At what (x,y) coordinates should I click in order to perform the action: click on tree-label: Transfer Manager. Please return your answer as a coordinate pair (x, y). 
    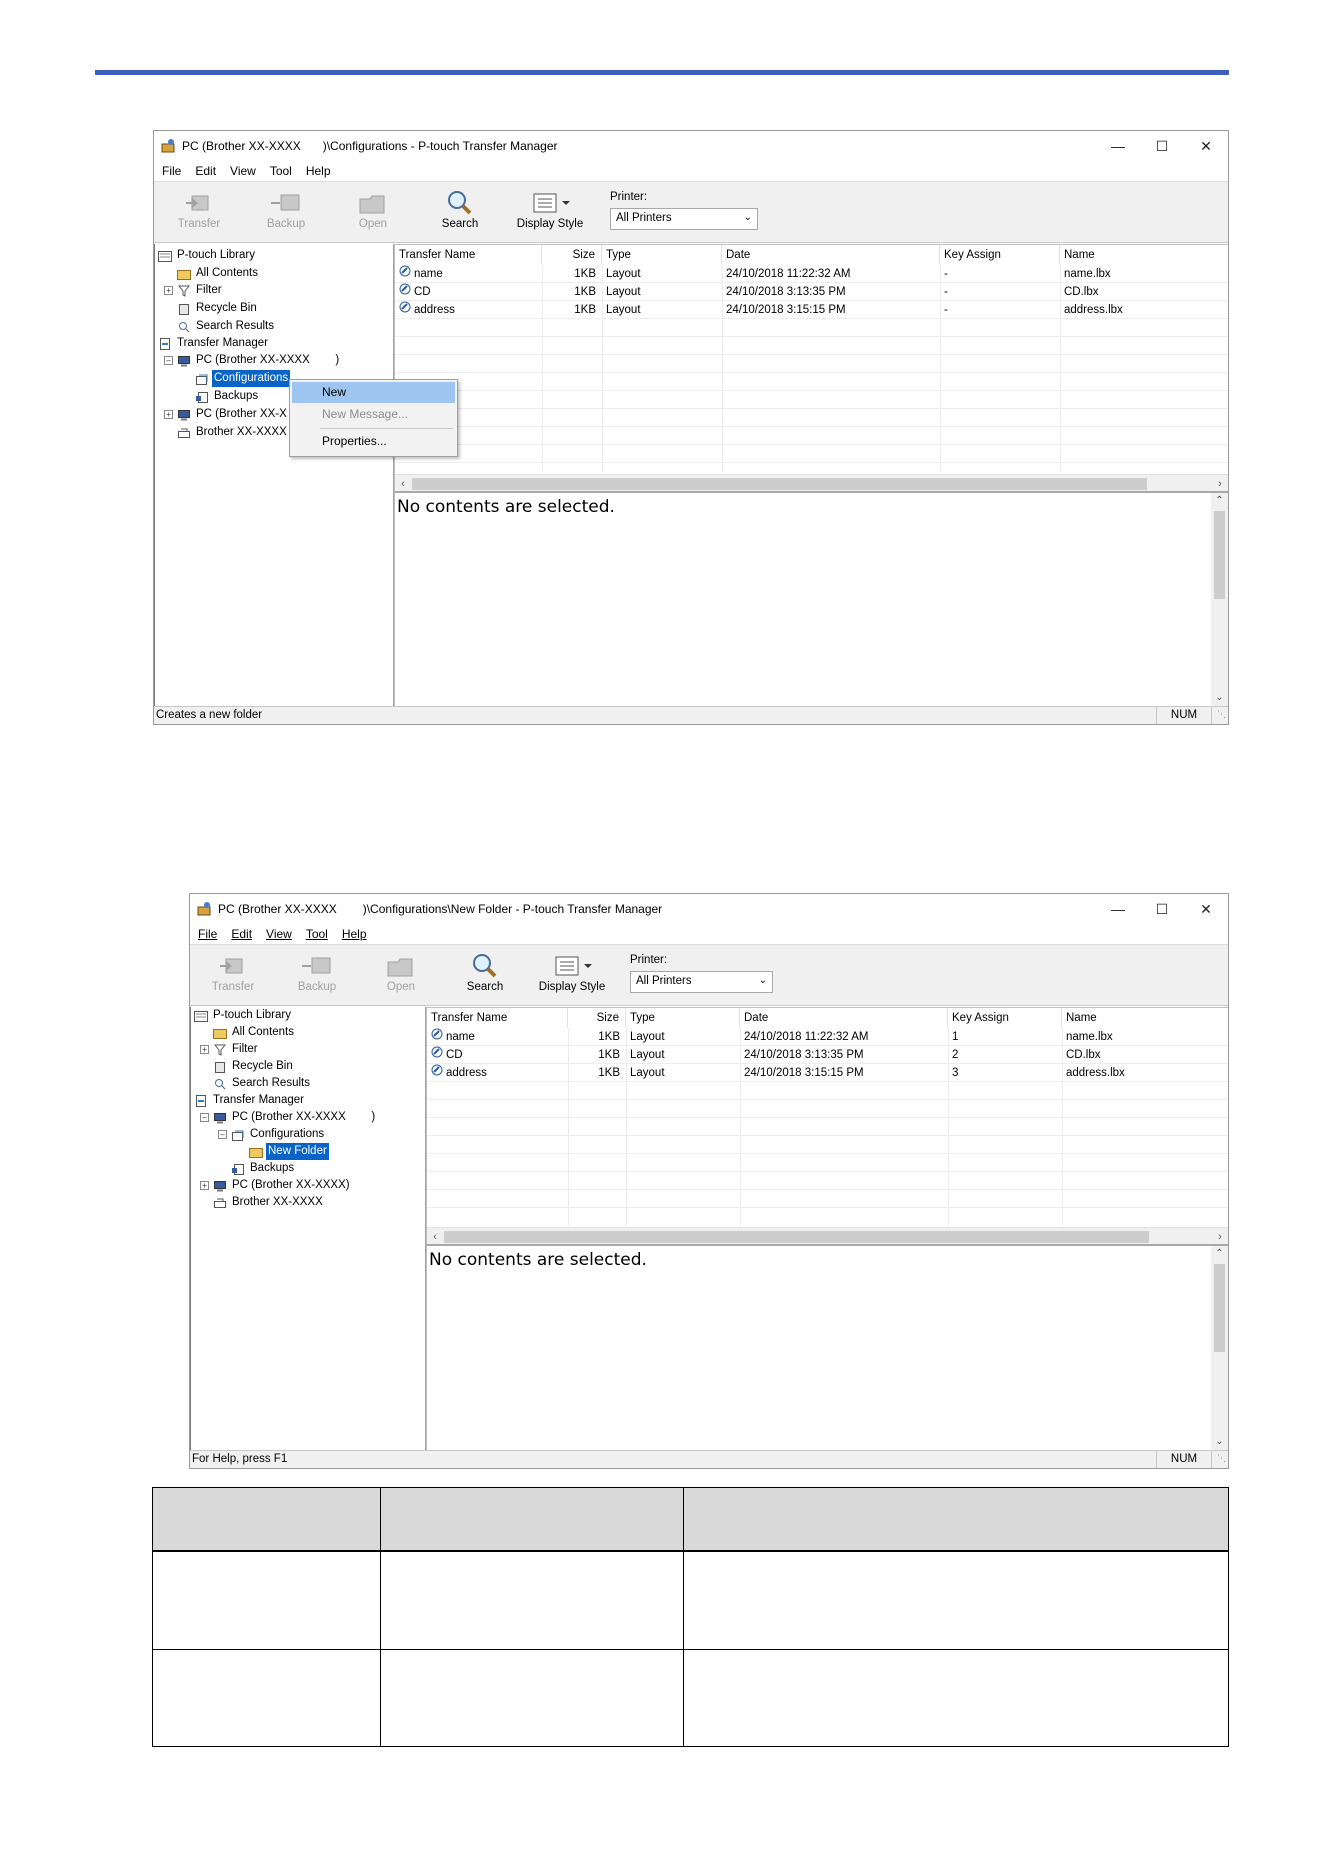
    Looking at the image, I should click on (258, 1100).